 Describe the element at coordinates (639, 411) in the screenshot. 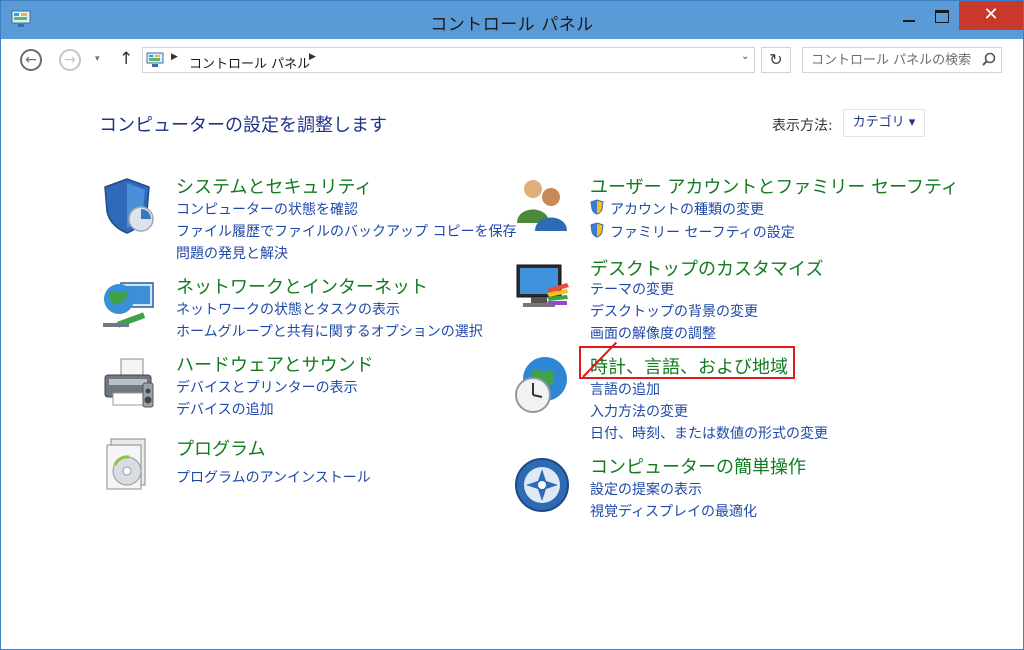

I see `link-change-input-methods: 入力方法の変更` at that location.